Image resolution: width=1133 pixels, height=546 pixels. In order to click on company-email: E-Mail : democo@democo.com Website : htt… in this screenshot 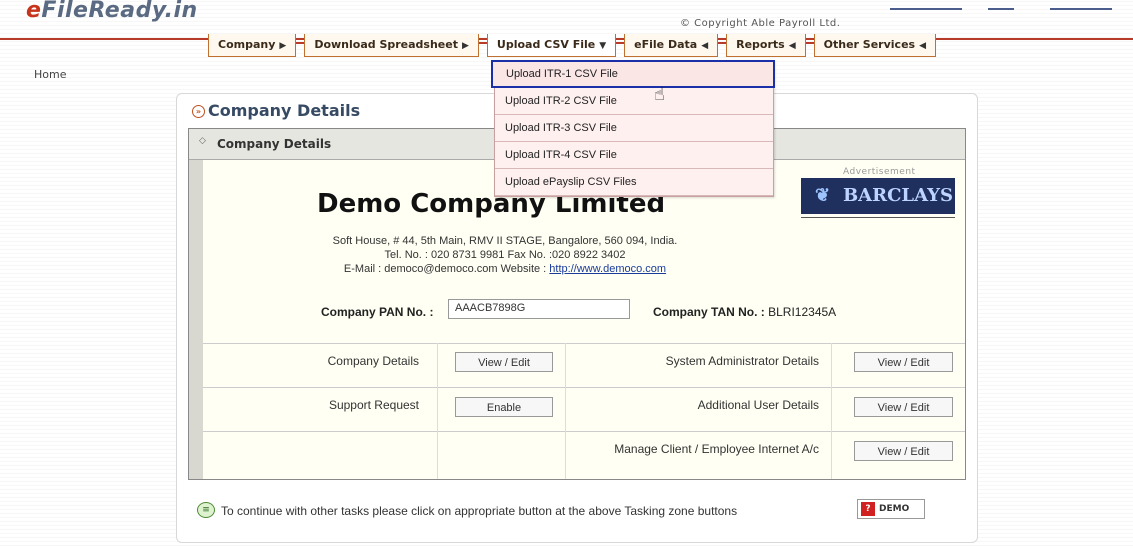, I will do `click(505, 269)`.